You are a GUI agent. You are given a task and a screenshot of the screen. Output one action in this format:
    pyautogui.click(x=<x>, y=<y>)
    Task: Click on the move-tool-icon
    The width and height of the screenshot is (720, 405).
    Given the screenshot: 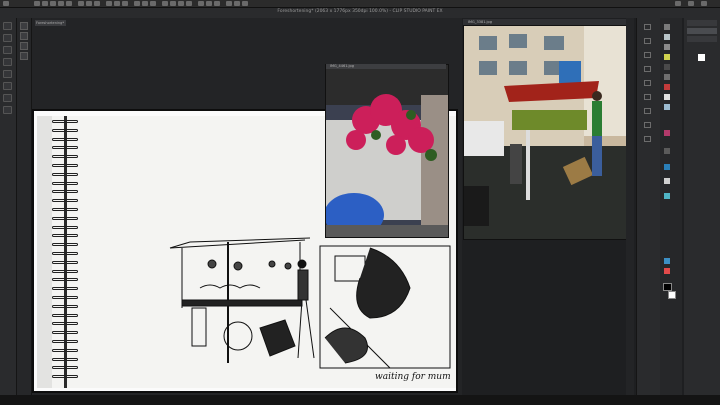 What is the action you would take?
    pyautogui.click(x=7, y=74)
    